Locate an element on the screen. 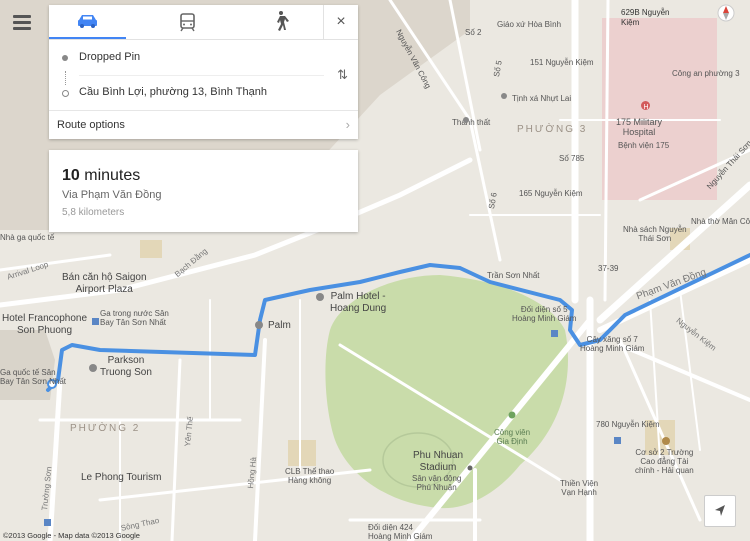 The width and height of the screenshot is (750, 541). travel-mode-tabs: × is located at coordinates (203, 22).